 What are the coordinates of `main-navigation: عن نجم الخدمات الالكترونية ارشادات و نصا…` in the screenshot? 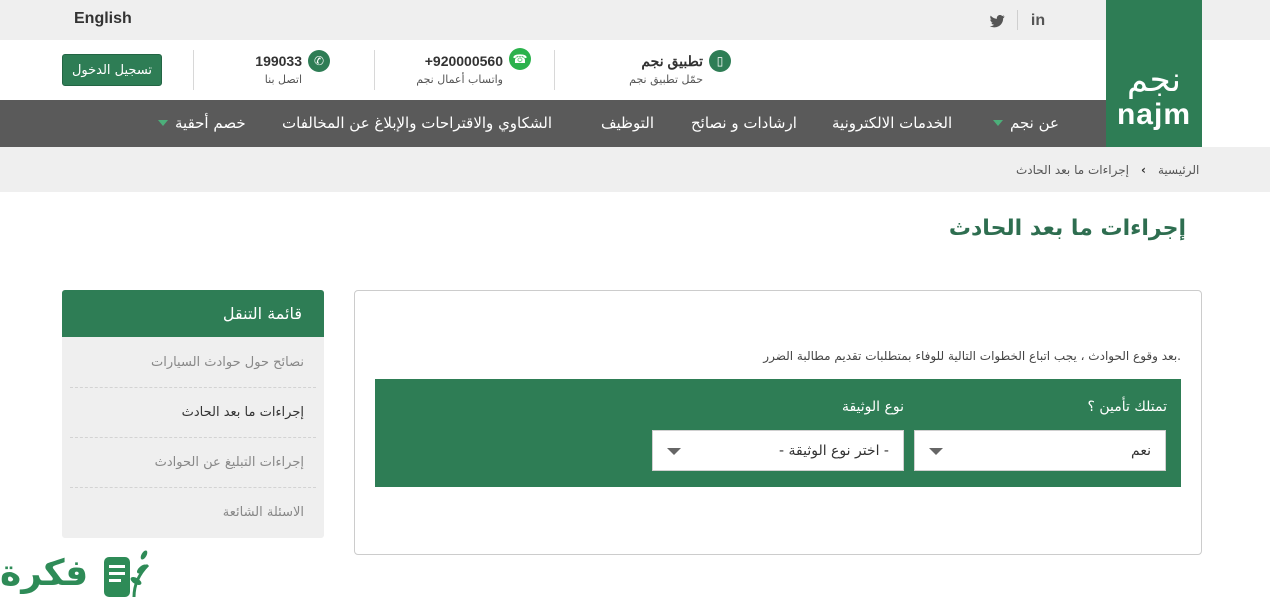 It's located at (553, 123).